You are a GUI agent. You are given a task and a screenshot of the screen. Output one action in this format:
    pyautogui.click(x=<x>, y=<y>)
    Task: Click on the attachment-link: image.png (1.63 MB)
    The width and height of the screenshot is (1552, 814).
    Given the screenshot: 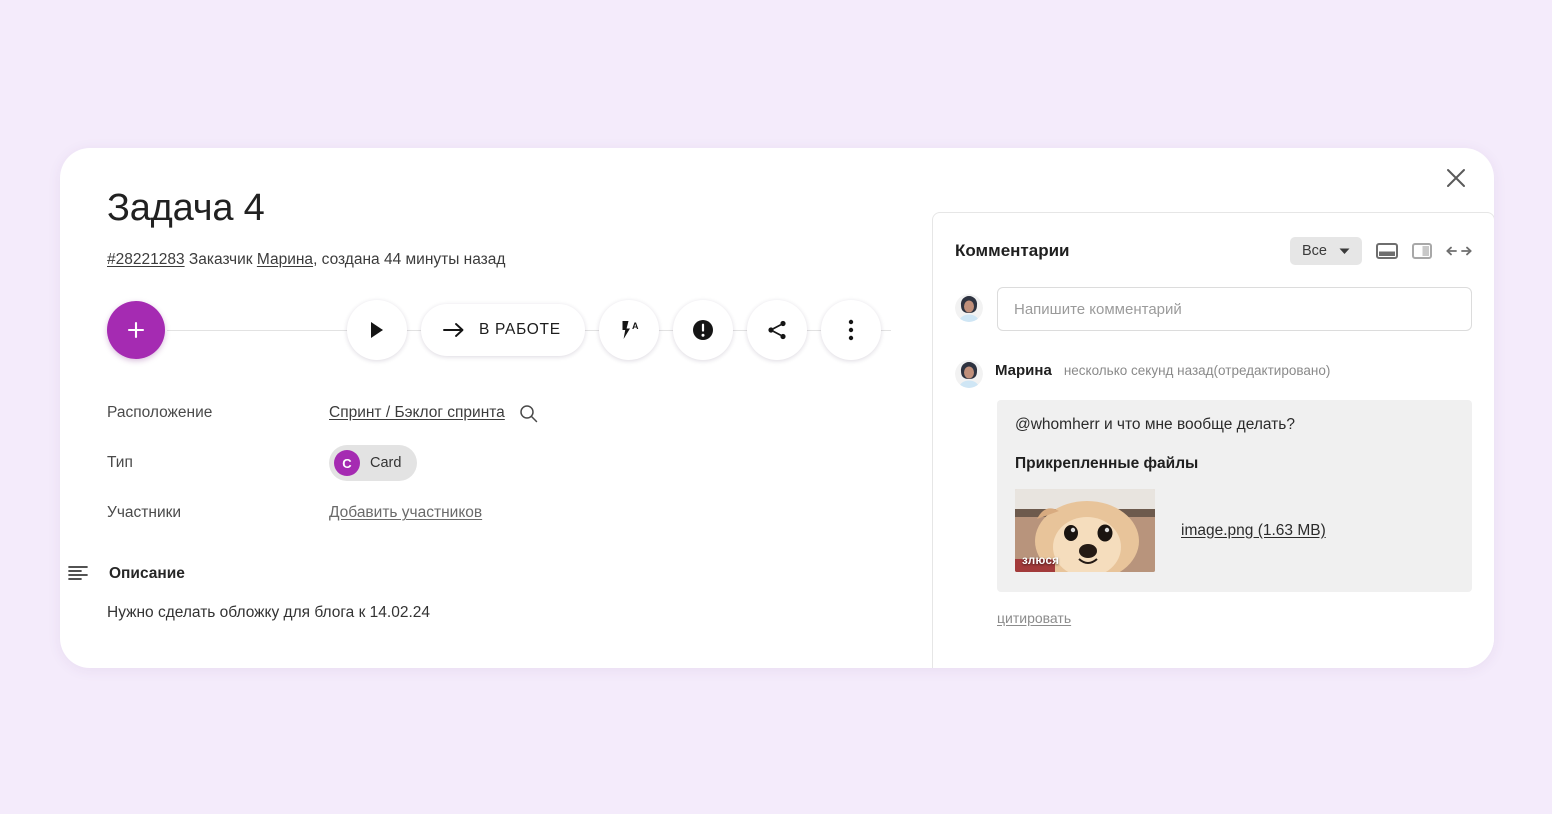 What is the action you would take?
    pyautogui.click(x=1253, y=531)
    